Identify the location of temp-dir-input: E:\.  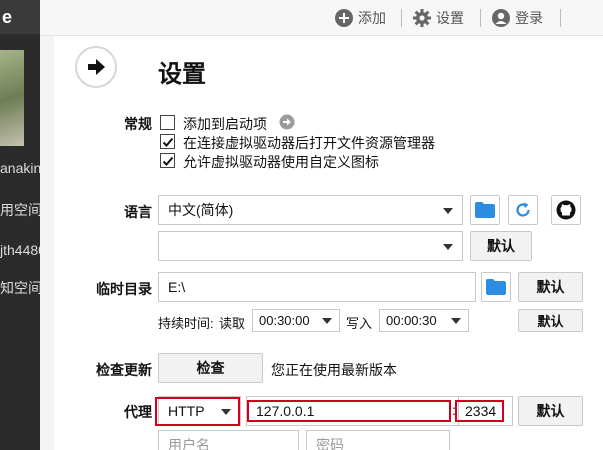
(317, 287).